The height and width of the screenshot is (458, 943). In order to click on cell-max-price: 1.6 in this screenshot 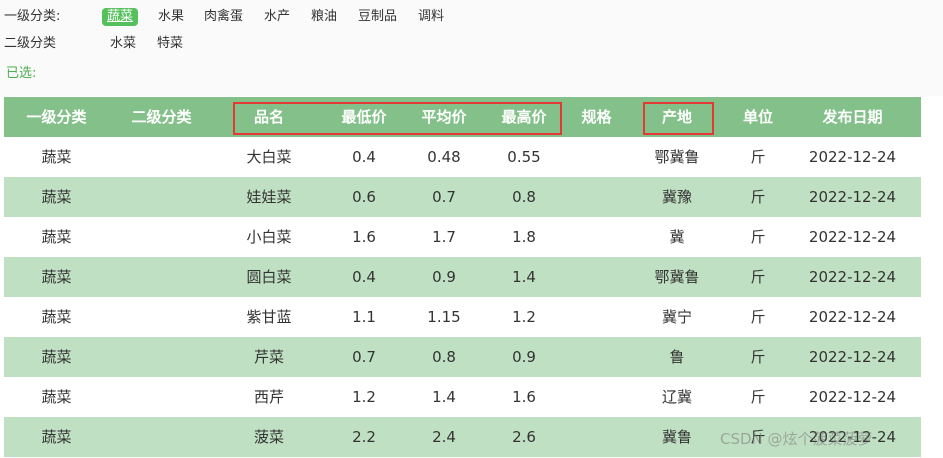, I will do `click(524, 397)`.